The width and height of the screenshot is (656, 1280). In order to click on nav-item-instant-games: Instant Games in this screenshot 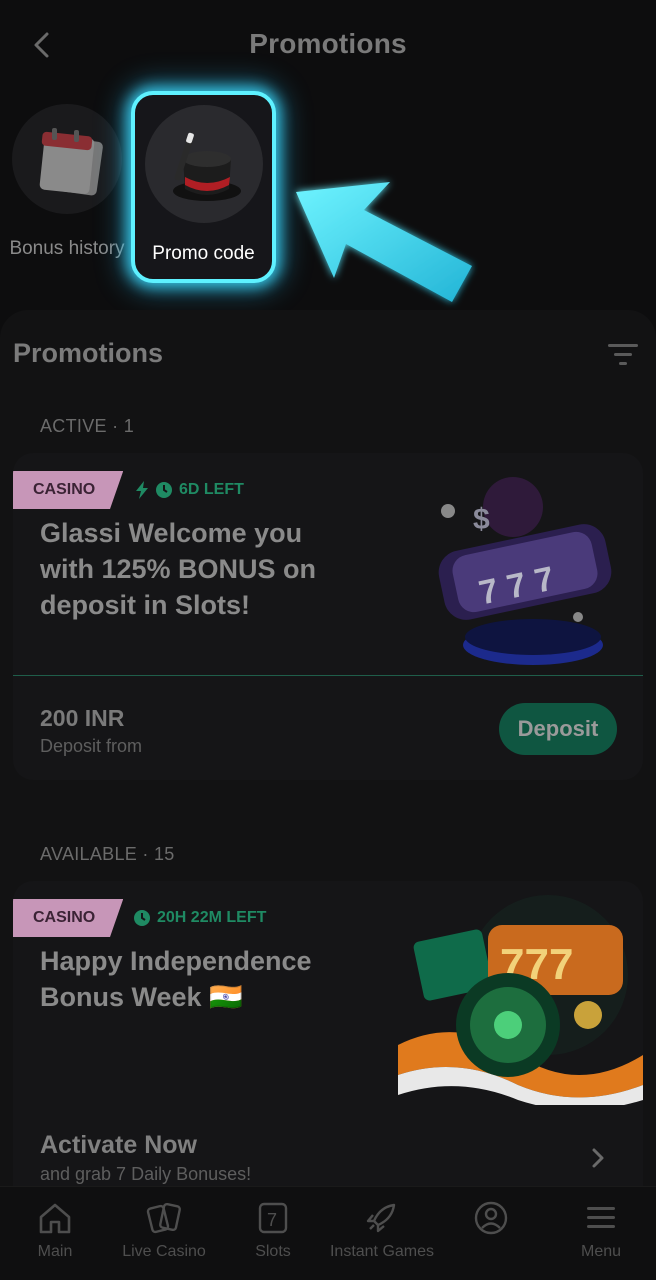, I will do `click(382, 1231)`.